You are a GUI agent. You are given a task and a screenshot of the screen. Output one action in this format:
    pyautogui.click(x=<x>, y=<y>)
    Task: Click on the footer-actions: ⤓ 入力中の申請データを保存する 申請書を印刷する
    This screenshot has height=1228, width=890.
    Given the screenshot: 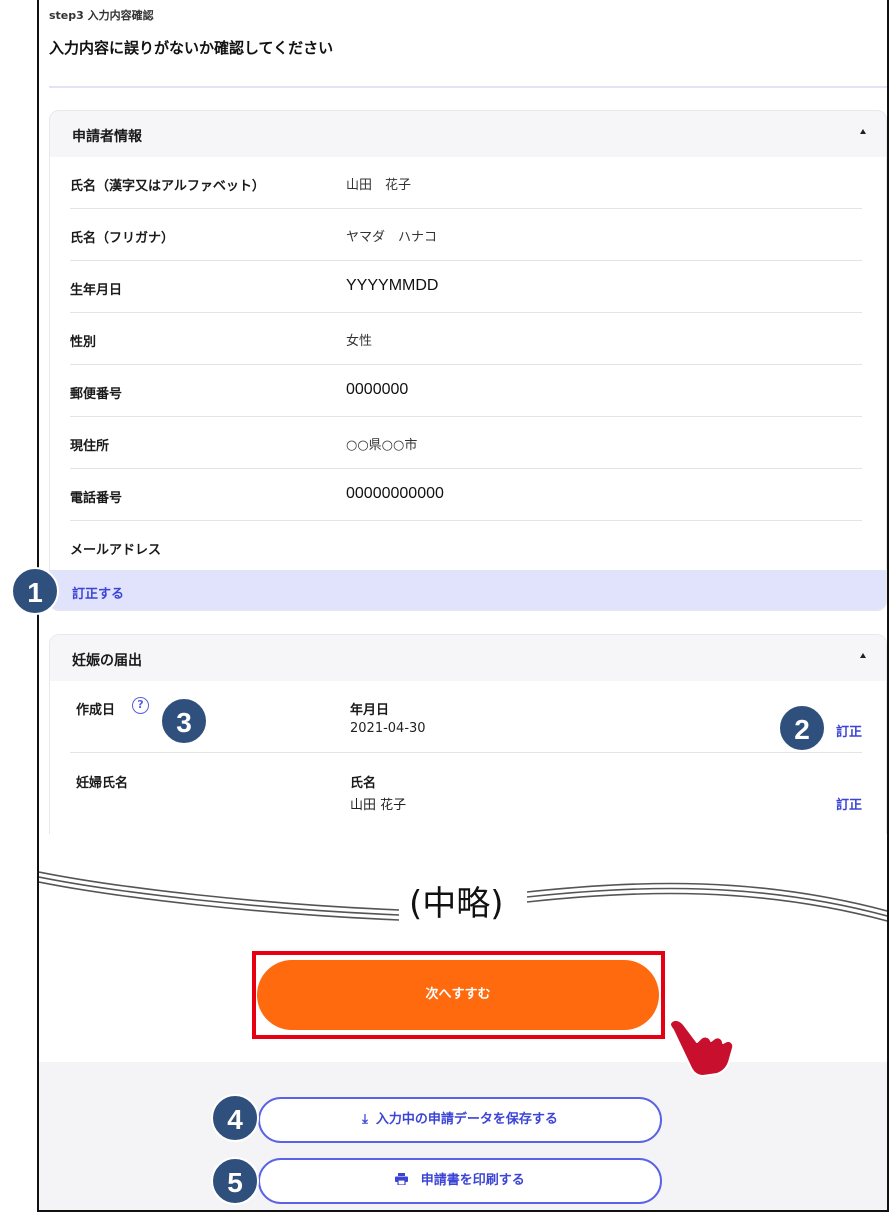 What is the action you would take?
    pyautogui.click(x=463, y=1136)
    